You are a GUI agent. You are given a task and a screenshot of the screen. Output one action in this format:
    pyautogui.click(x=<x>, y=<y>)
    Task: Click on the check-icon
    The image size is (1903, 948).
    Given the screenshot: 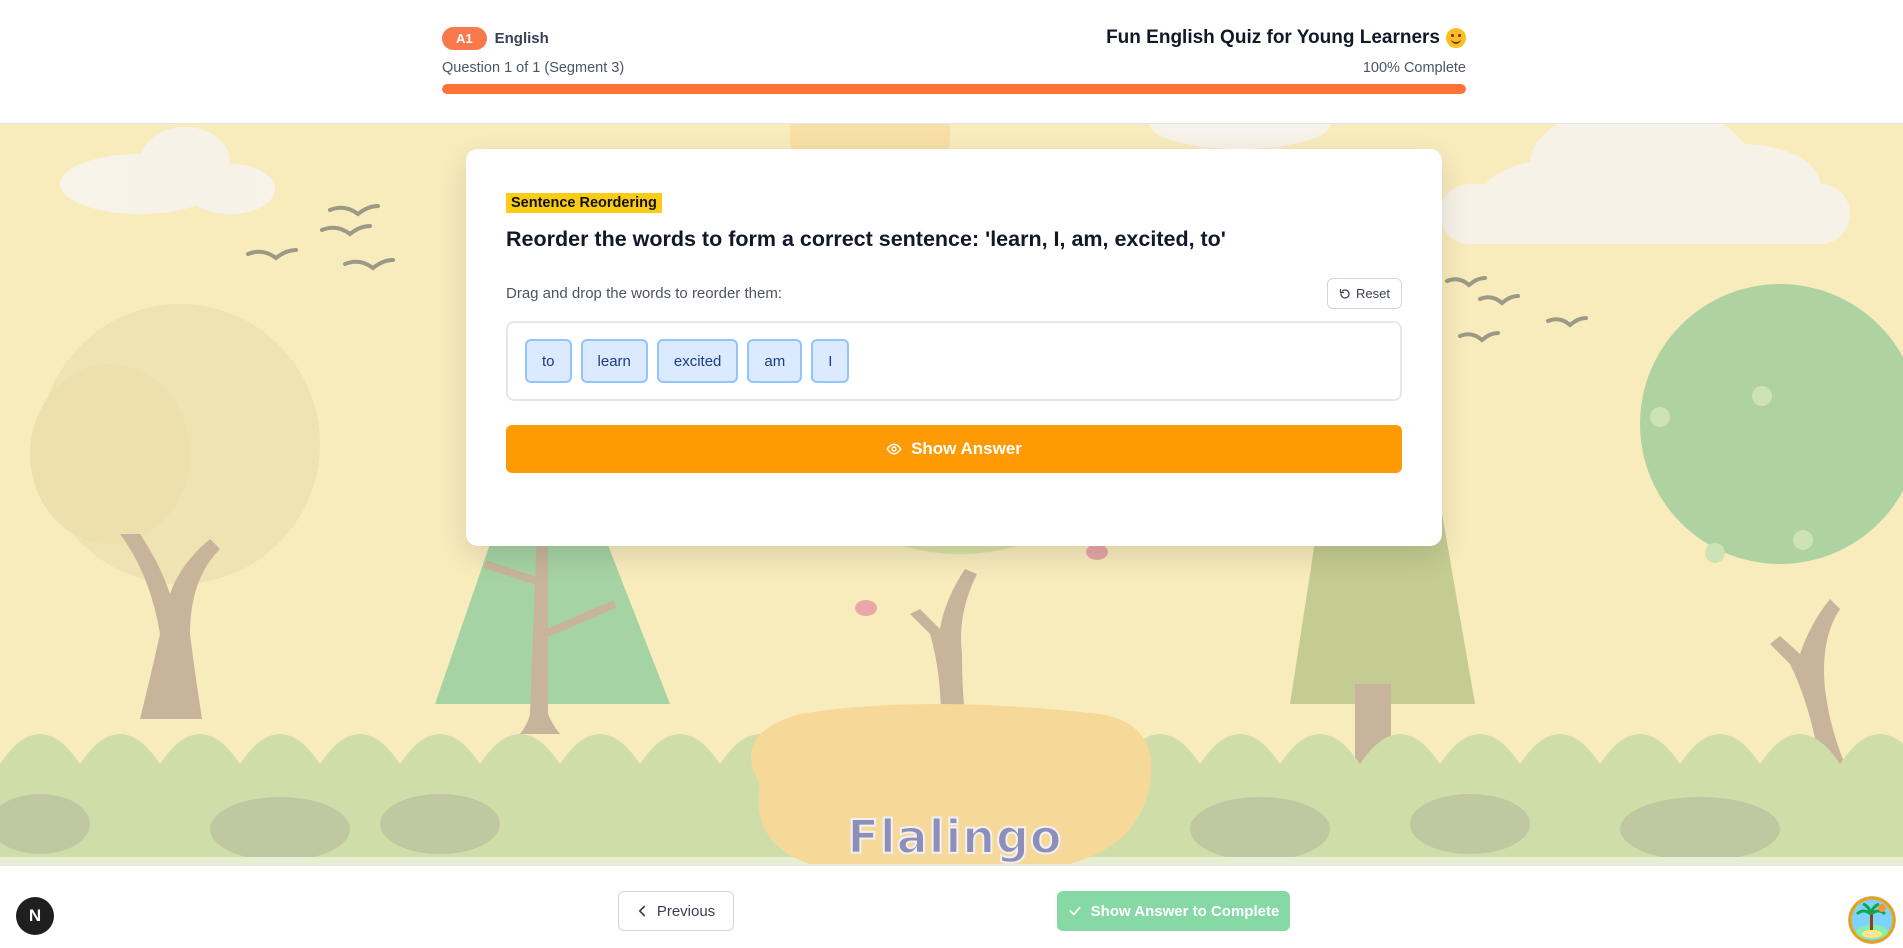 What is the action you would take?
    pyautogui.click(x=1075, y=911)
    